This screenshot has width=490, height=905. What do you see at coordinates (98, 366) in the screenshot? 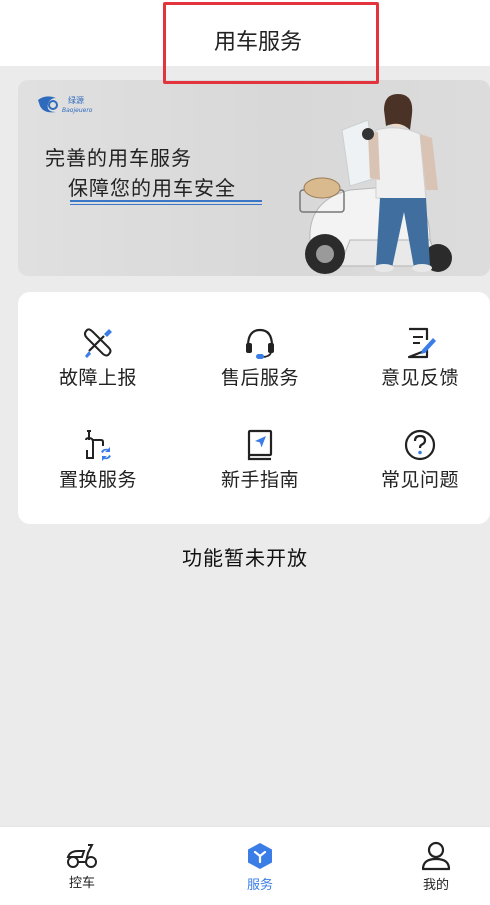
I see `service-fault-report: 故障上报` at bounding box center [98, 366].